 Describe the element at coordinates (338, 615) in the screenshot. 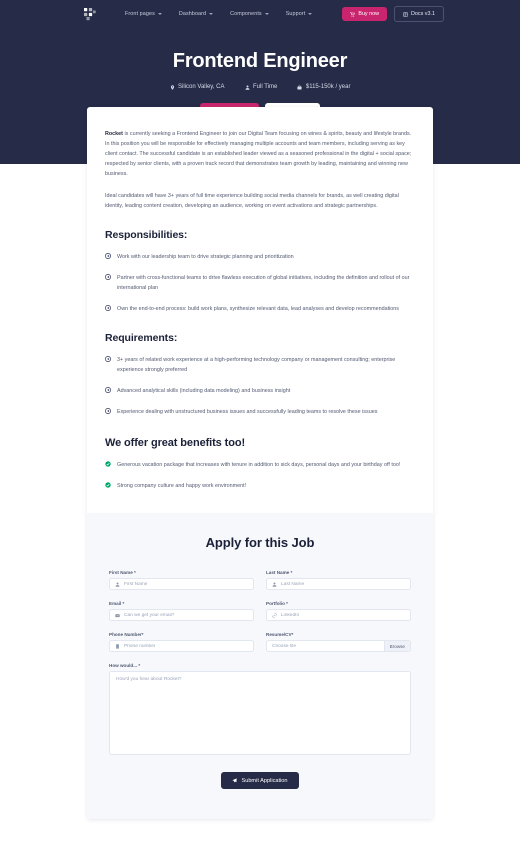

I see `portfolio-input: LinkedIn` at that location.